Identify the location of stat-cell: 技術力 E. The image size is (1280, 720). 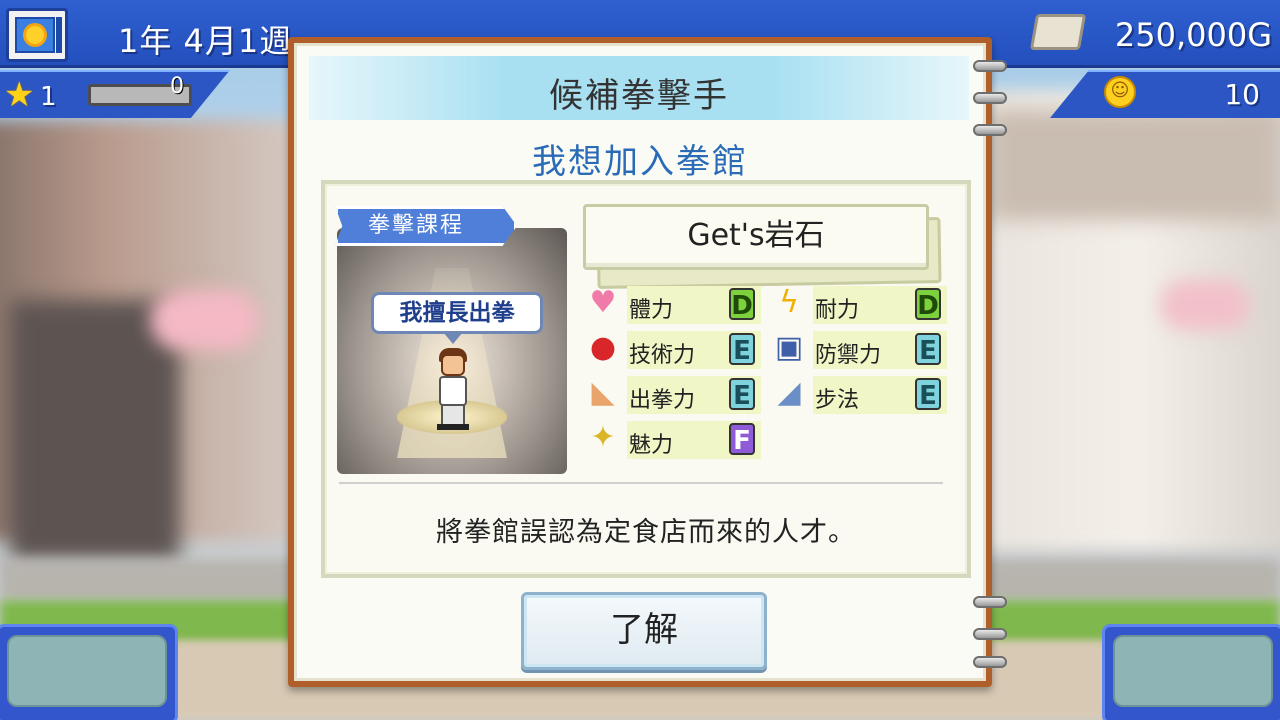
(694, 350).